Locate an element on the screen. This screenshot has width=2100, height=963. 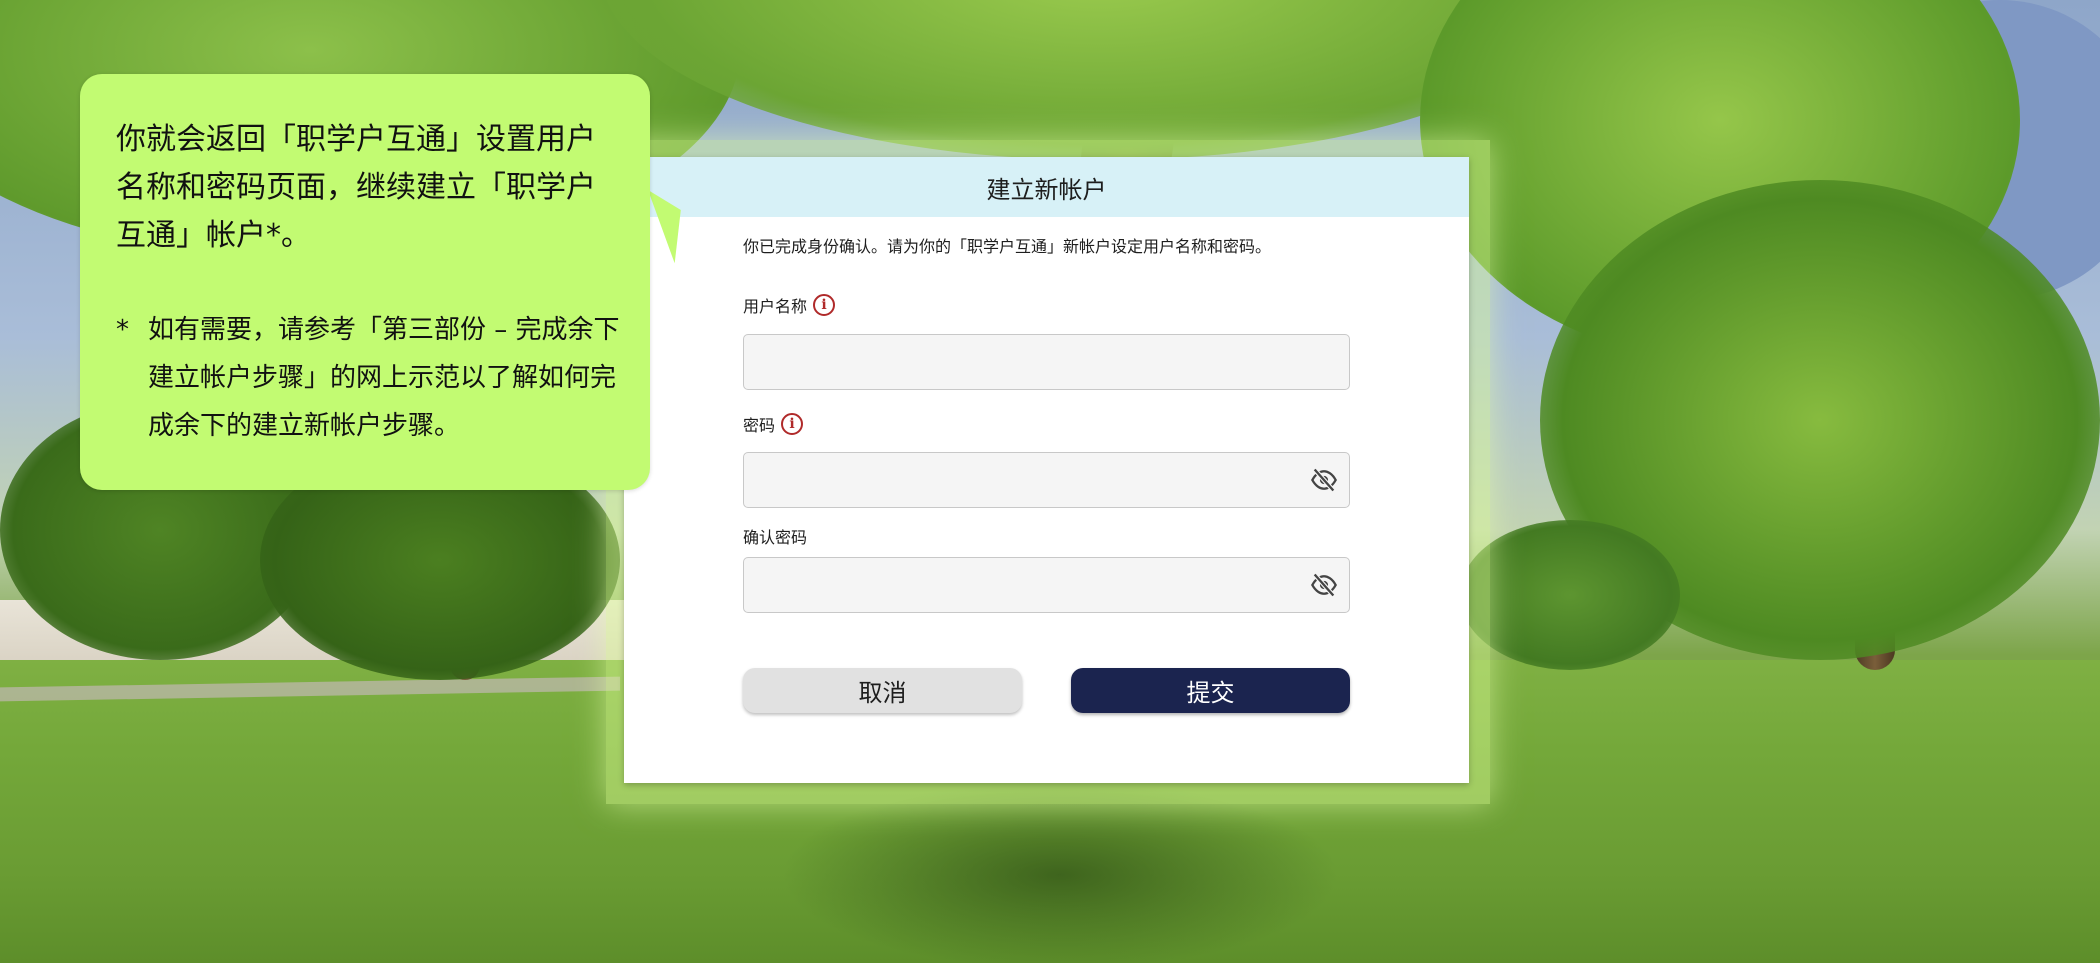
callout-main-text: 你就会返回「职学户互通」设置用户名称和密码页面，继续建立「职学户互通」帐户*。 is located at coordinates (356, 187).